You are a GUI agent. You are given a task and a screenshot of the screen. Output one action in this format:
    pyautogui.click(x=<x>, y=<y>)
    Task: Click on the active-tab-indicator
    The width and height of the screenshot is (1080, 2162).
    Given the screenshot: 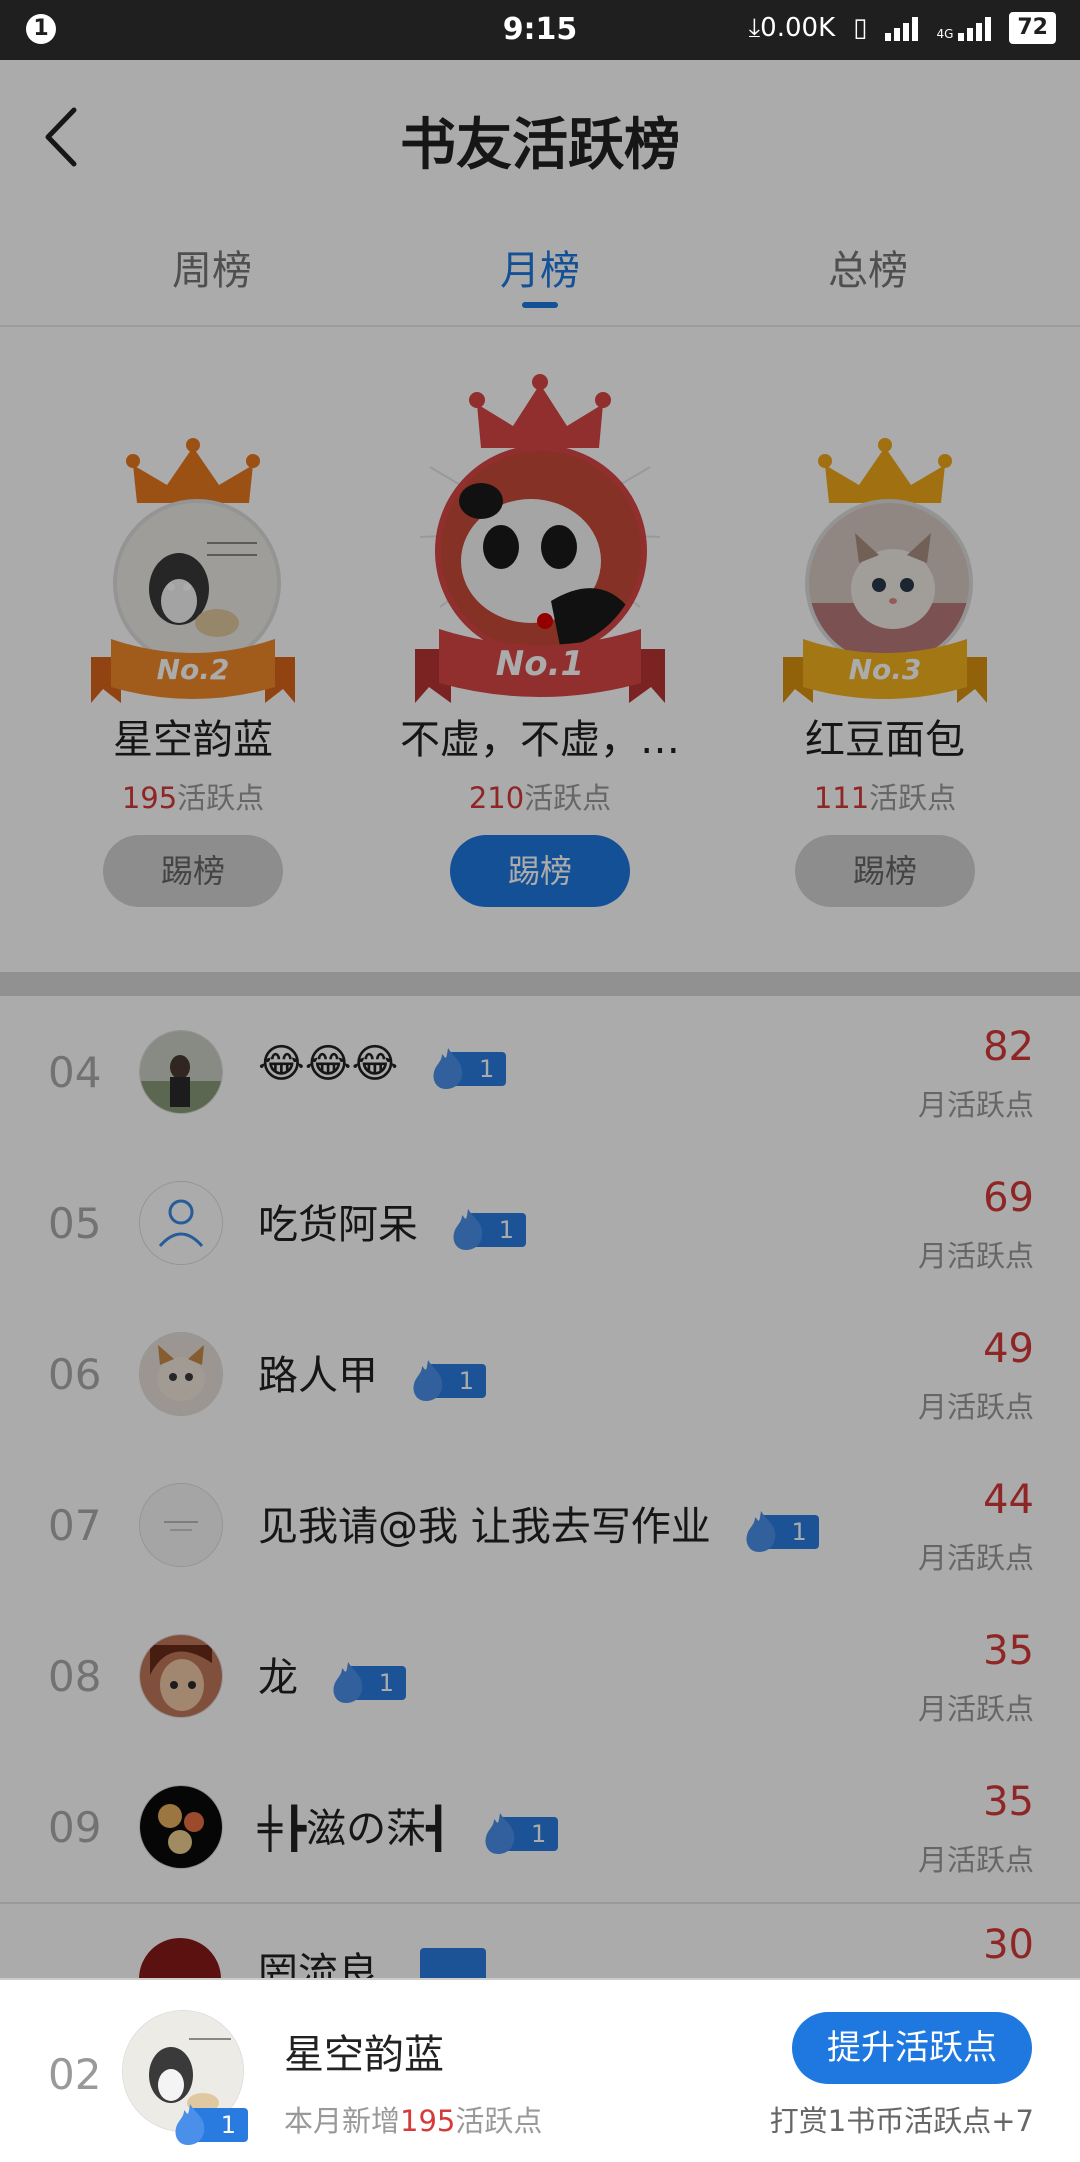 What is the action you would take?
    pyautogui.click(x=540, y=305)
    